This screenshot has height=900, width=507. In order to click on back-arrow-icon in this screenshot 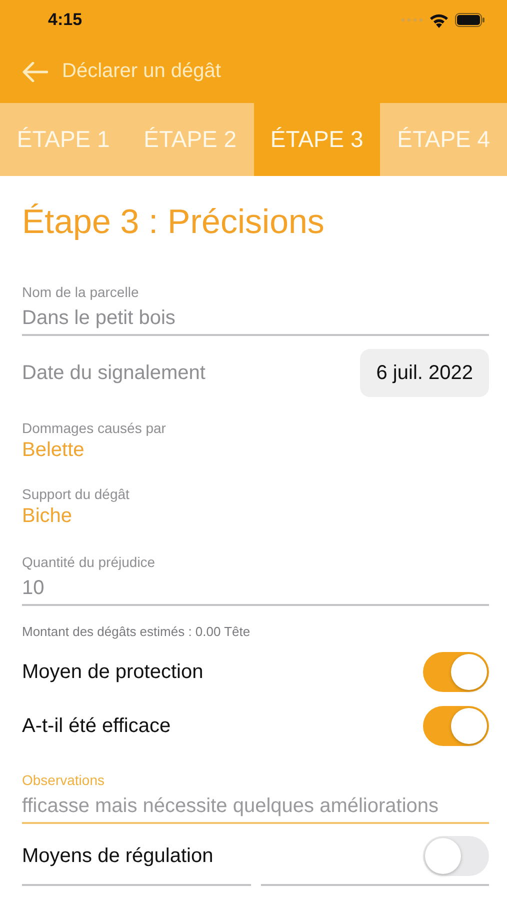, I will do `click(35, 72)`.